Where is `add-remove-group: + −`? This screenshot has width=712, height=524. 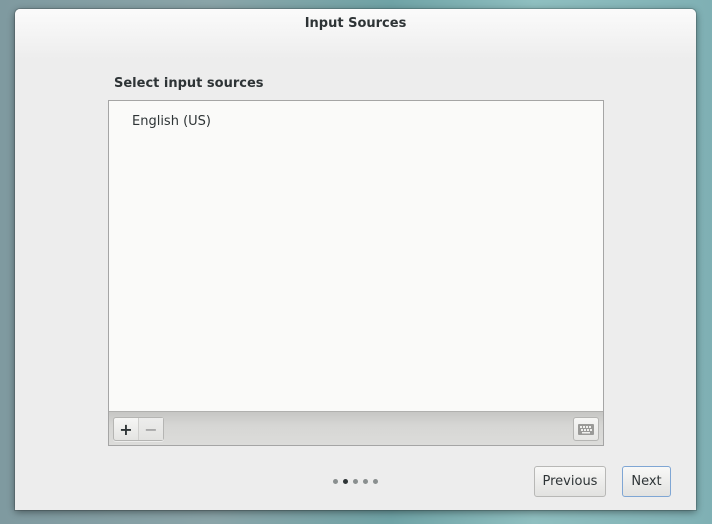 add-remove-group: + − is located at coordinates (138, 429).